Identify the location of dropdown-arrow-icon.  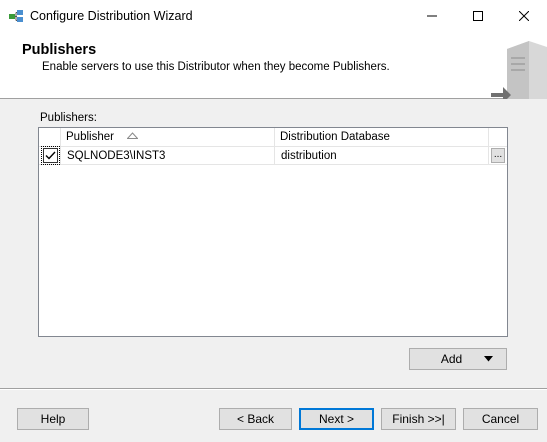
(489, 359).